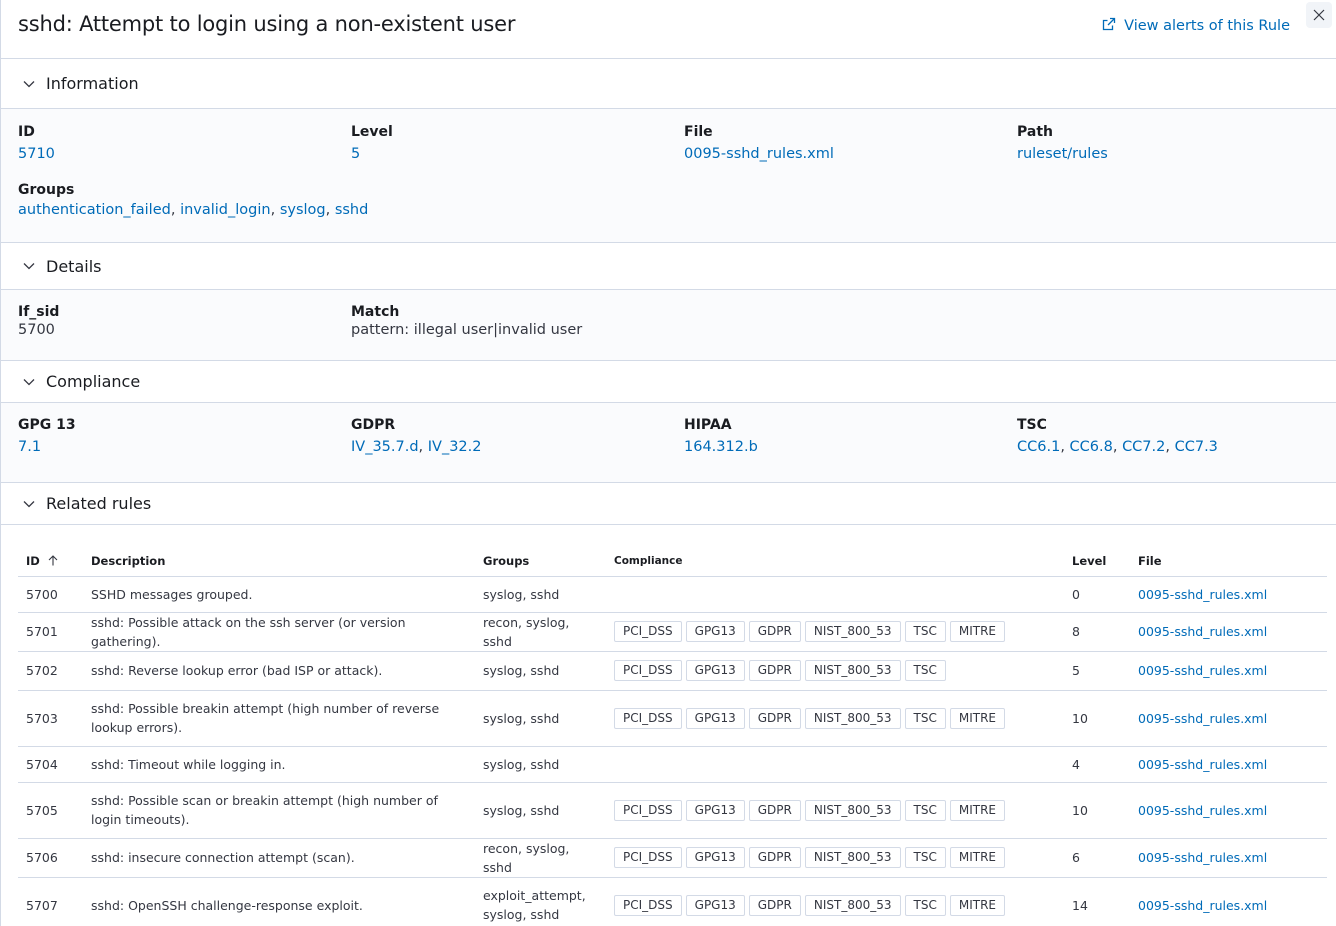 The height and width of the screenshot is (926, 1336). I want to click on list-link: syslog, so click(303, 210).